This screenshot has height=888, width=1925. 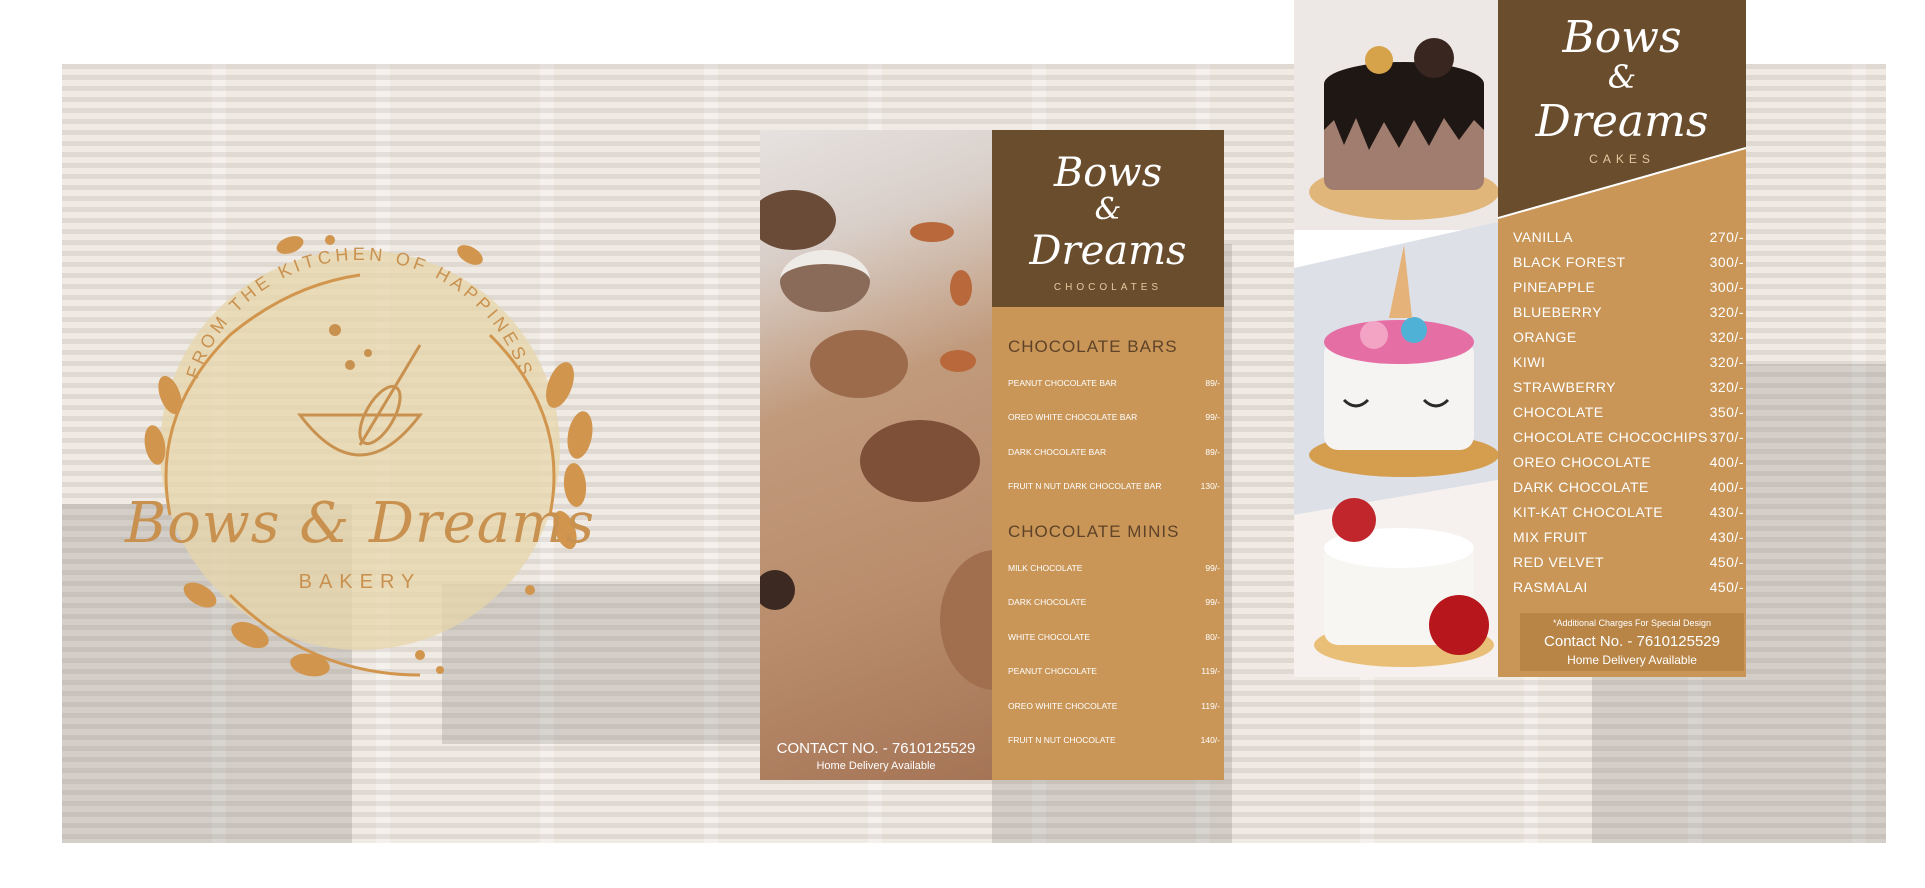 What do you see at coordinates (1628, 487) in the screenshot?
I see `menu-item: DARK CHOCOLATE 400/-` at bounding box center [1628, 487].